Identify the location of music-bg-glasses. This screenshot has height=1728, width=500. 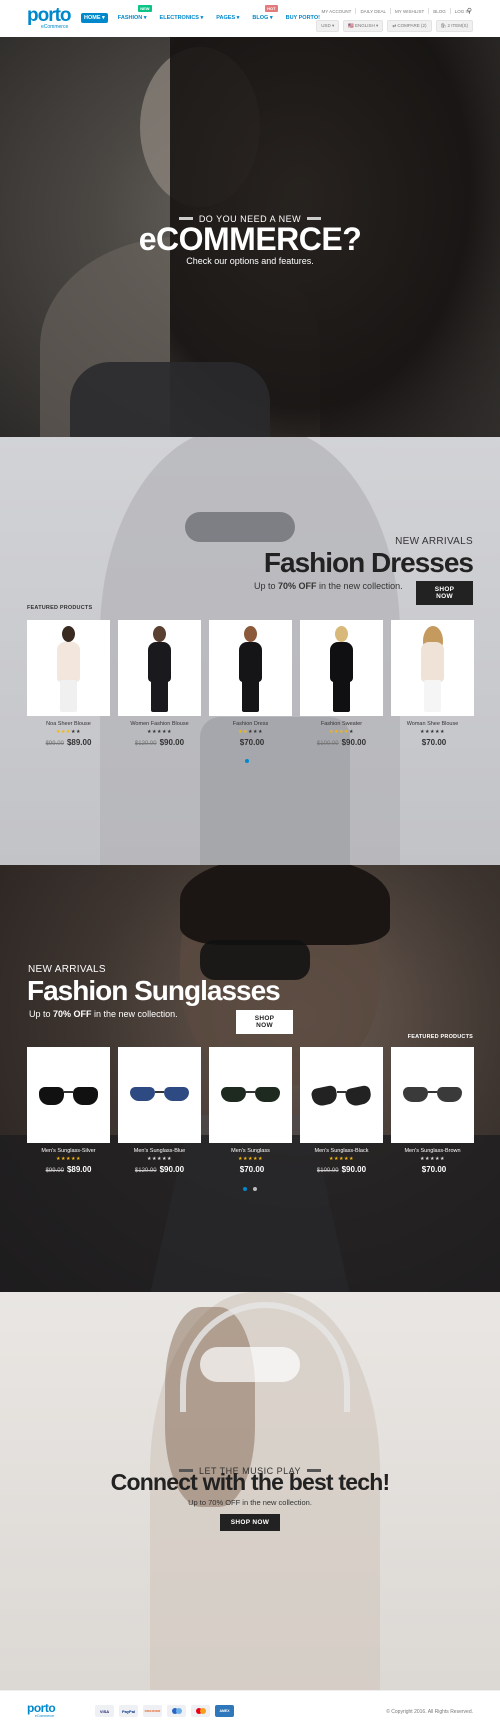
(250, 1364).